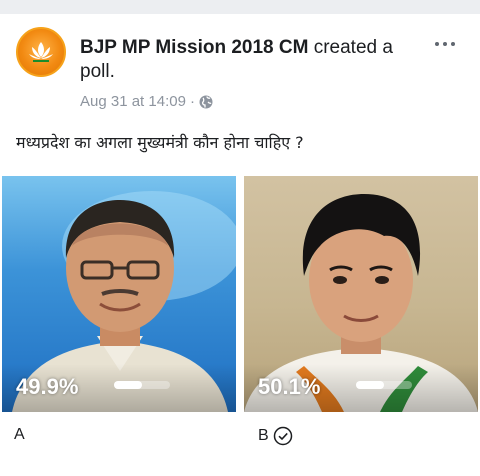 Image resolution: width=480 pixels, height=476 pixels. What do you see at coordinates (133, 101) in the screenshot?
I see `post-timestamp: Aug 31 at 14:09` at bounding box center [133, 101].